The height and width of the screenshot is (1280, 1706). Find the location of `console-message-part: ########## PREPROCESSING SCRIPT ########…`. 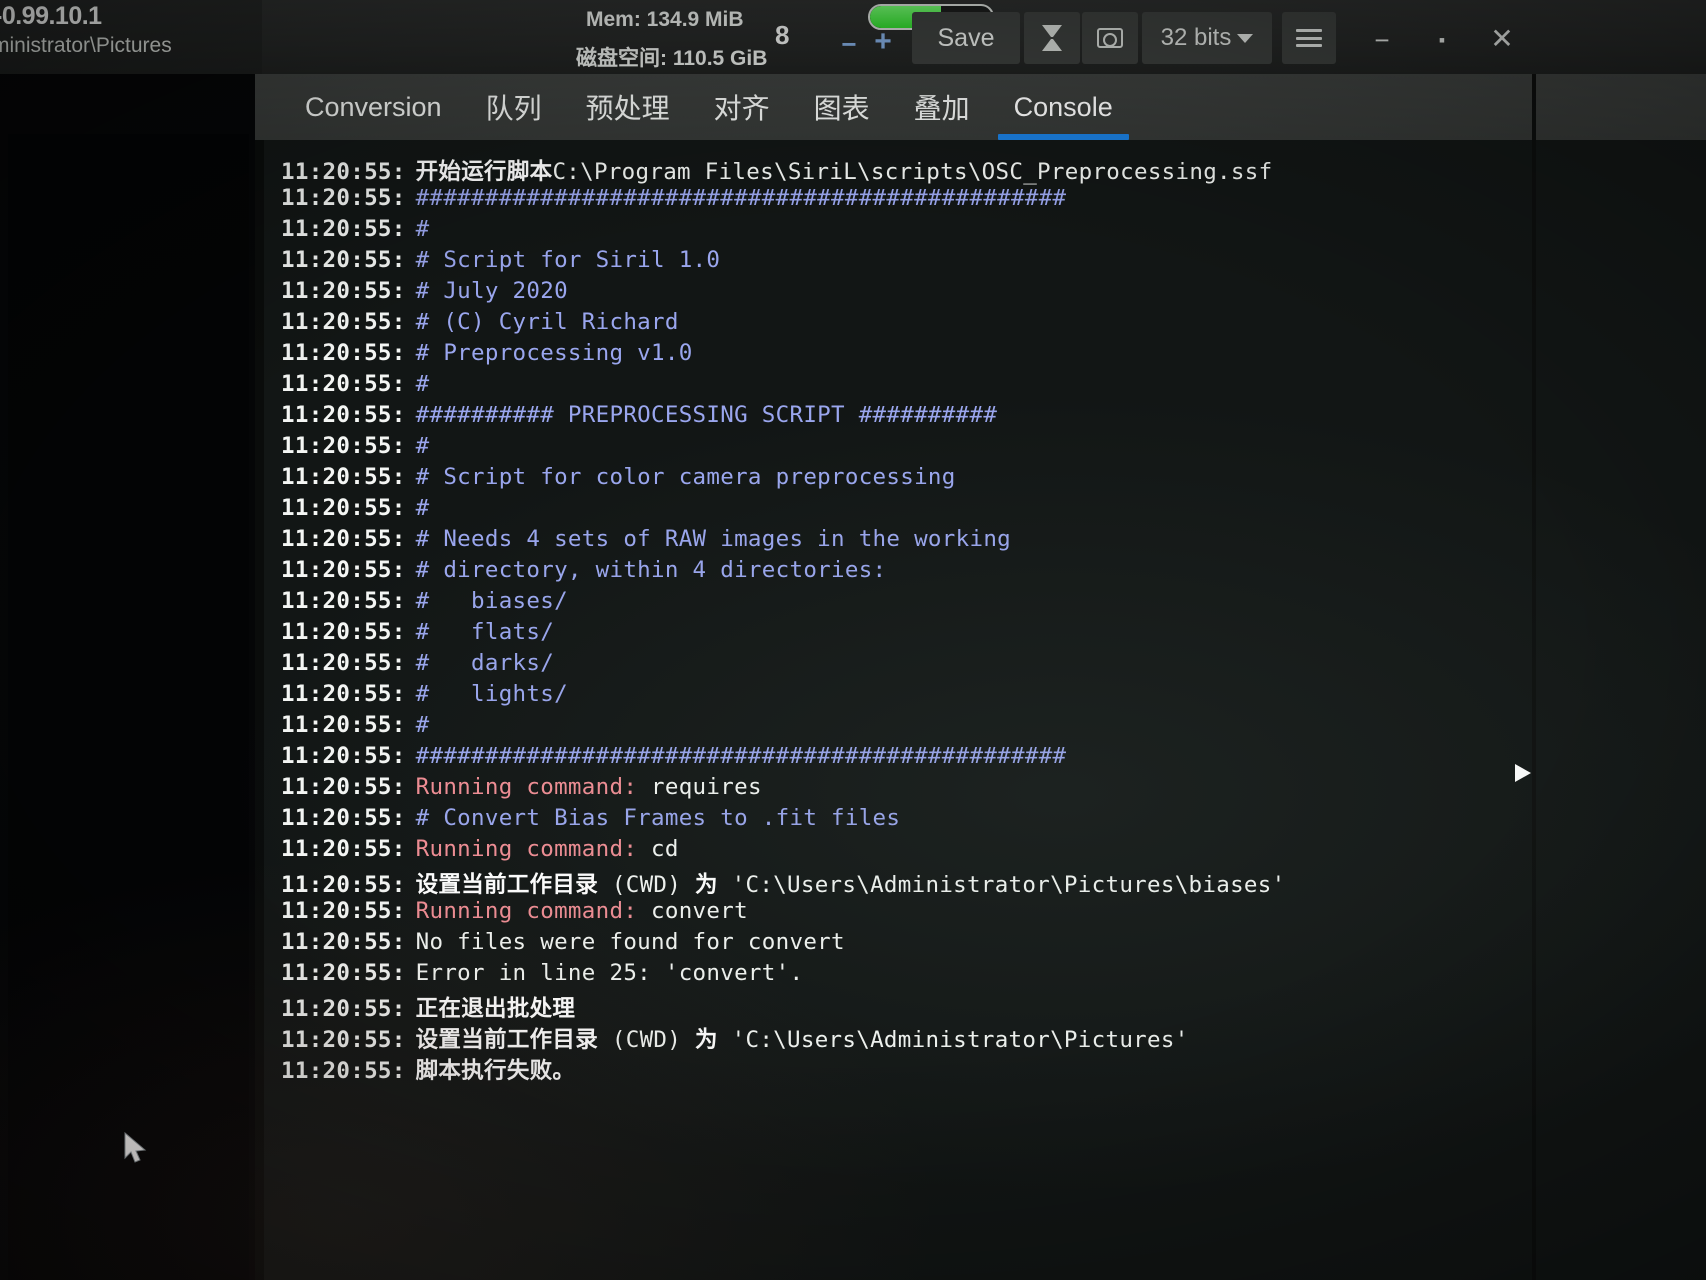

console-message-part: ########## PREPROCESSING SCRIPT ########… is located at coordinates (706, 415).